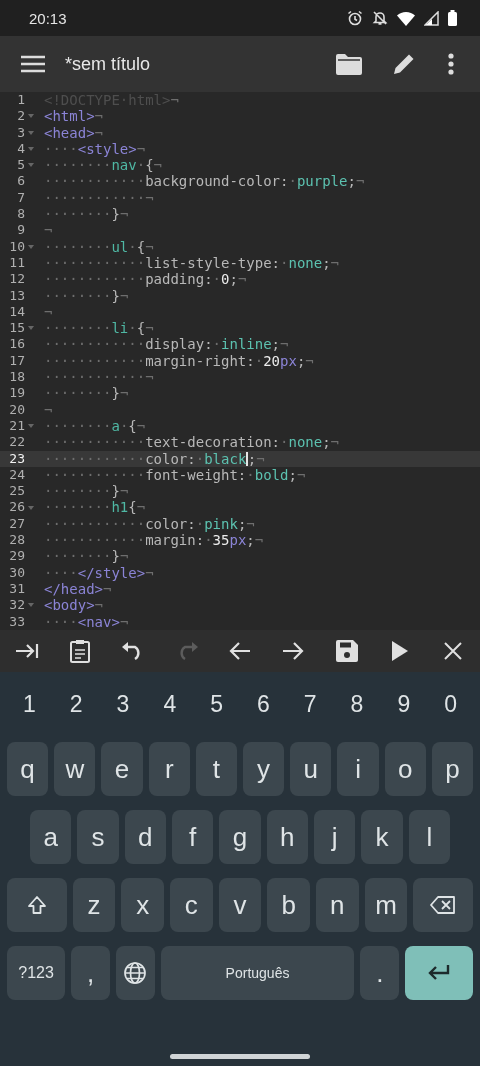 This screenshot has width=480, height=1066. I want to click on line-number: 32, so click(16, 605).